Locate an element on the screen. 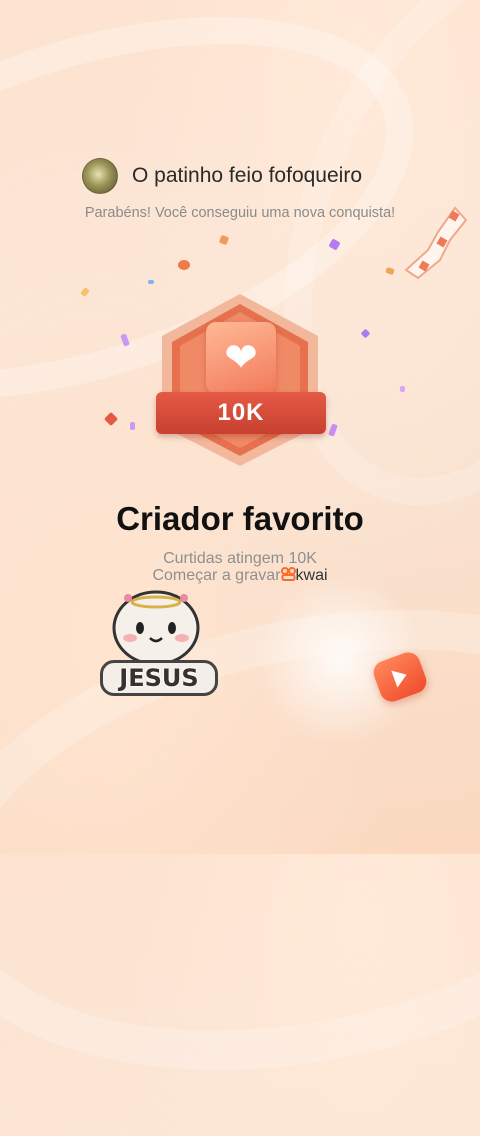  badge-label: 10K is located at coordinates (241, 412).